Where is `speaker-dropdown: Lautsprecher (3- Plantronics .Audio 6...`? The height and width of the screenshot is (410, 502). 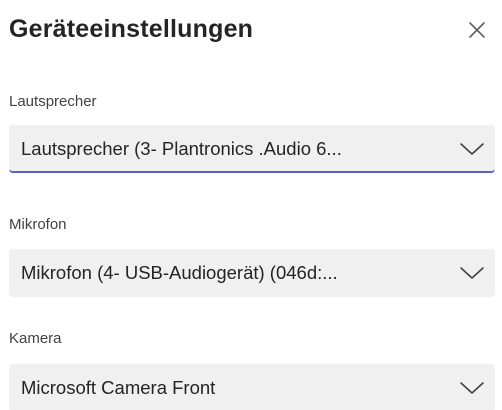 speaker-dropdown: Lautsprecher (3- Plantronics .Audio 6... is located at coordinates (252, 149).